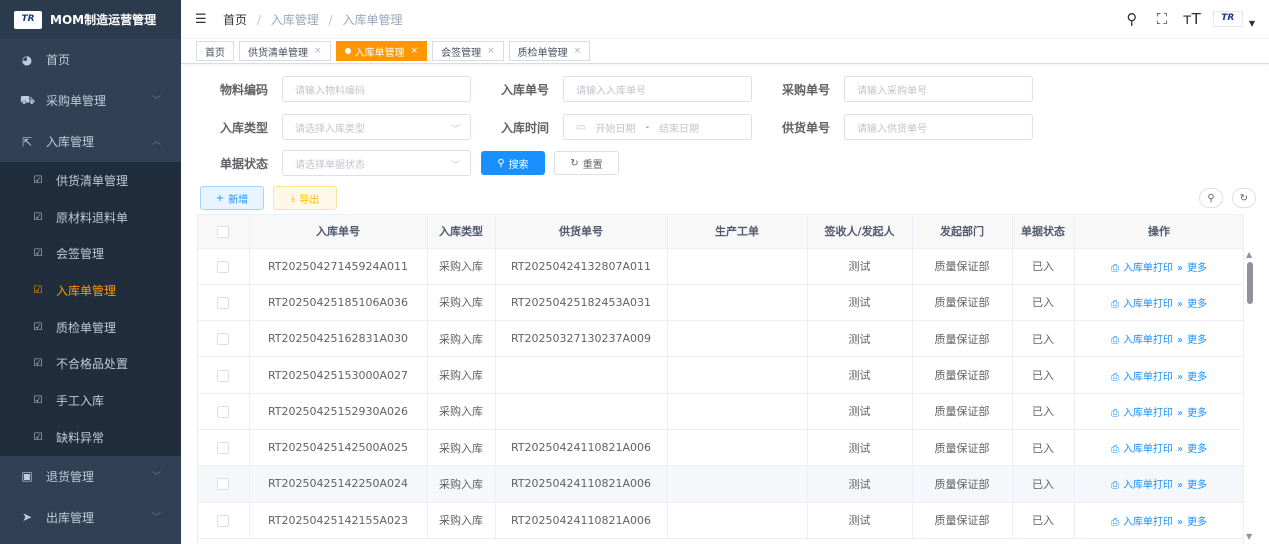 This screenshot has height=544, width=1269. Describe the element at coordinates (806, 128) in the screenshot. I see `supply-no-label: 供货单号` at that location.